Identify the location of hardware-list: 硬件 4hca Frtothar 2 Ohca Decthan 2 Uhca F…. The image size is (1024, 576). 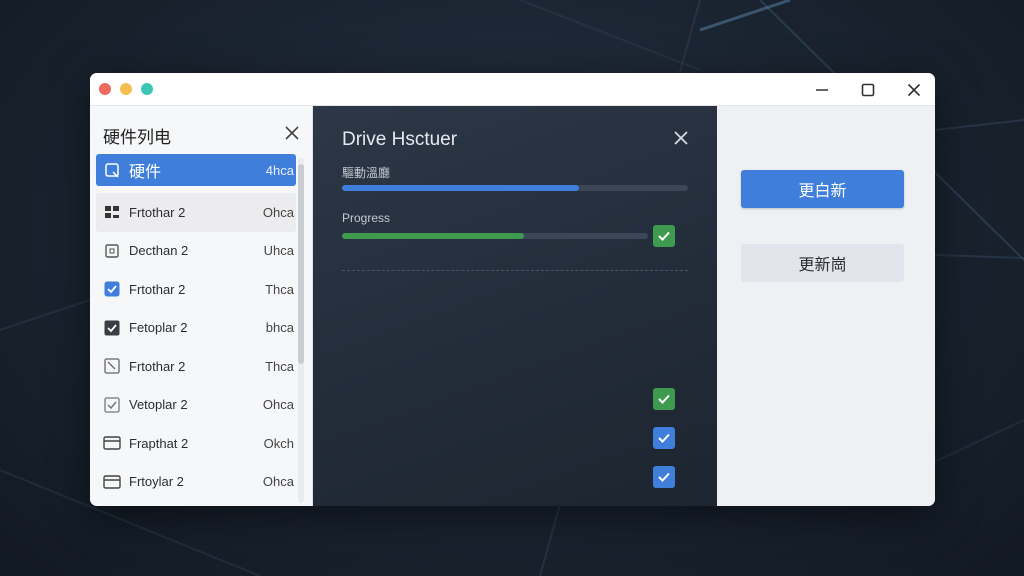
(196, 327).